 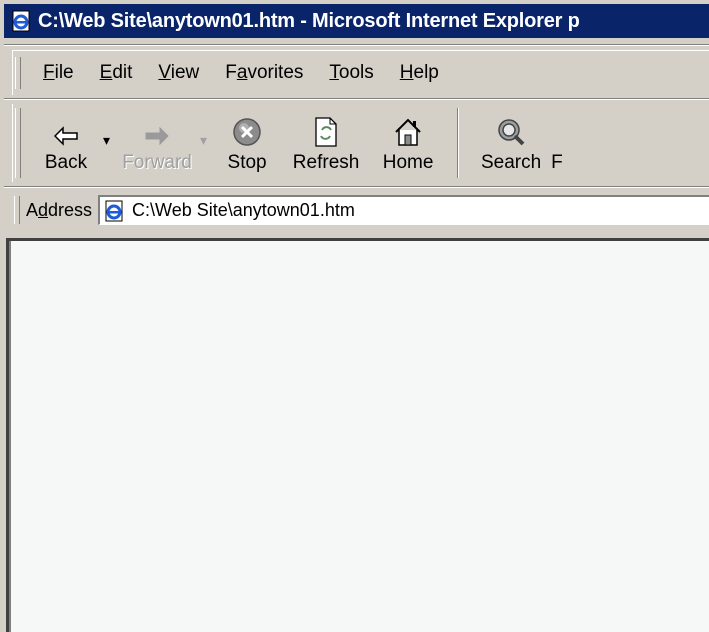 I want to click on forward-label: Forward, so click(x=157, y=162).